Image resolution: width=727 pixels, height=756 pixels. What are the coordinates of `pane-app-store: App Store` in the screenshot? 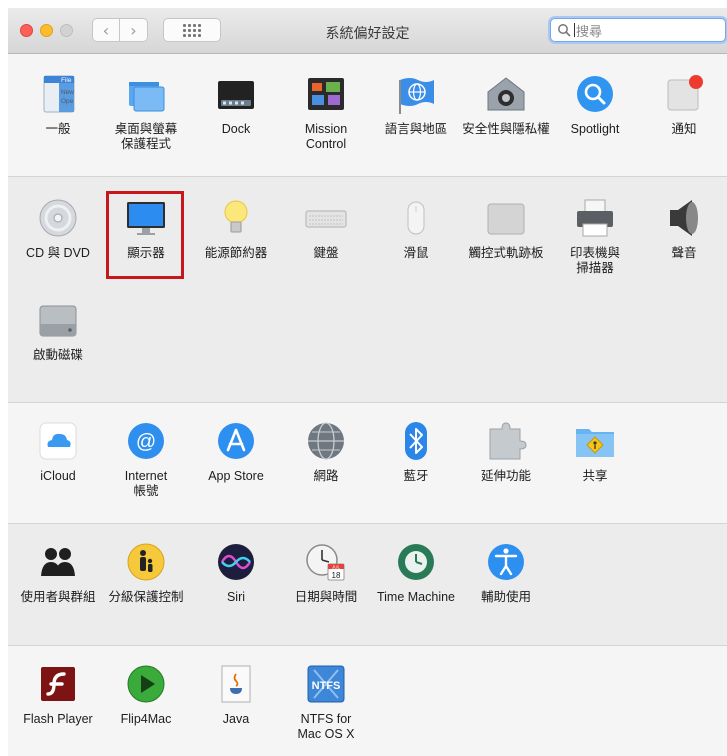 It's located at (236, 451).